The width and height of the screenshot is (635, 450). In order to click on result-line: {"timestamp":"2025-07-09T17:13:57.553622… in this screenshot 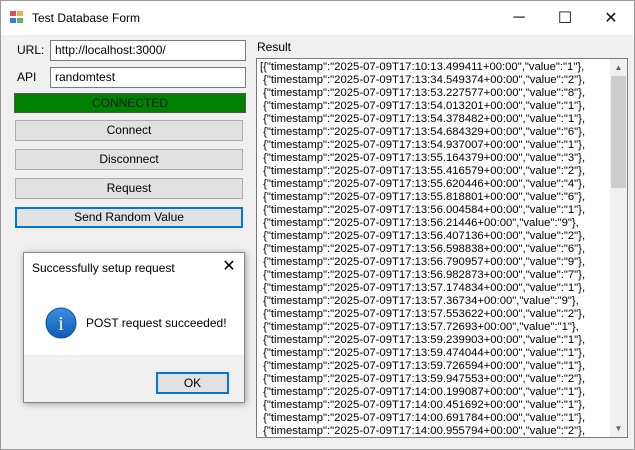, I will do `click(423, 314)`.